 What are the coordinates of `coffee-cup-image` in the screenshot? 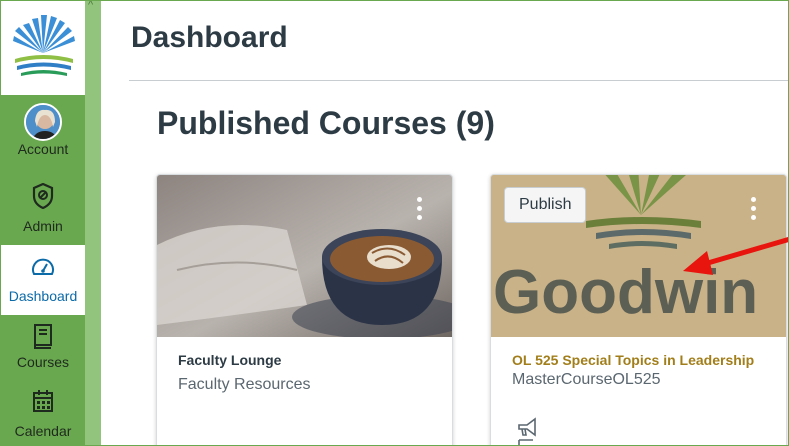 It's located at (304, 256).